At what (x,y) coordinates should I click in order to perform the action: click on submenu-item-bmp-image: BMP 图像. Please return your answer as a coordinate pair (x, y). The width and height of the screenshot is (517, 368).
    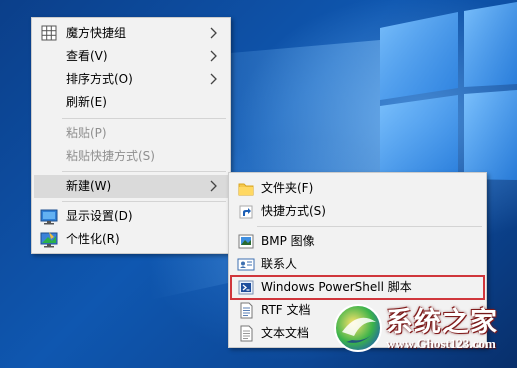
    Looking at the image, I should click on (357, 241).